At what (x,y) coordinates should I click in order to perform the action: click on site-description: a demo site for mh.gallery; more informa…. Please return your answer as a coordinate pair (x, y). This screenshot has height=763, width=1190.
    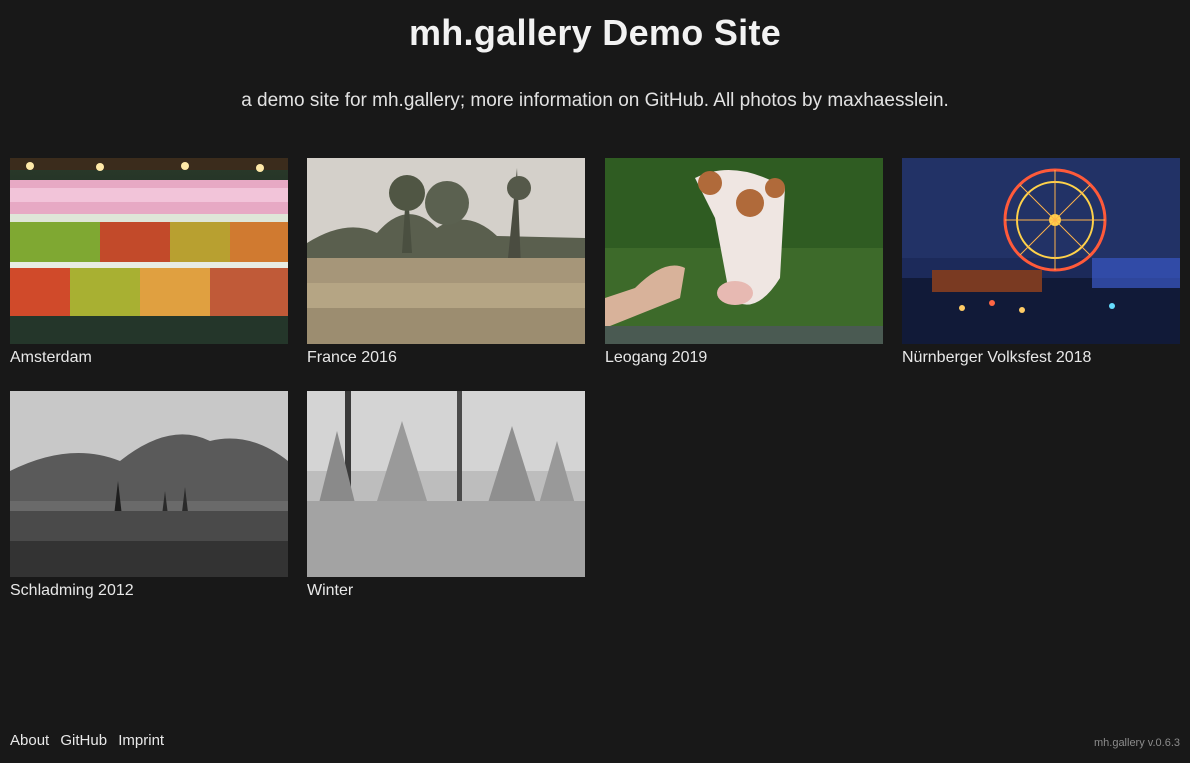
    Looking at the image, I should click on (595, 101).